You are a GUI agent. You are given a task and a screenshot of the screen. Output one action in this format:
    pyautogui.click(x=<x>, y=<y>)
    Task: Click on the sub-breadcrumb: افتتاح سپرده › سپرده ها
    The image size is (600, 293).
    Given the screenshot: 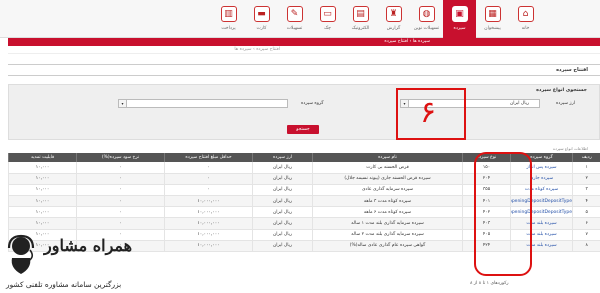 What is the action you would take?
    pyautogui.click(x=257, y=49)
    